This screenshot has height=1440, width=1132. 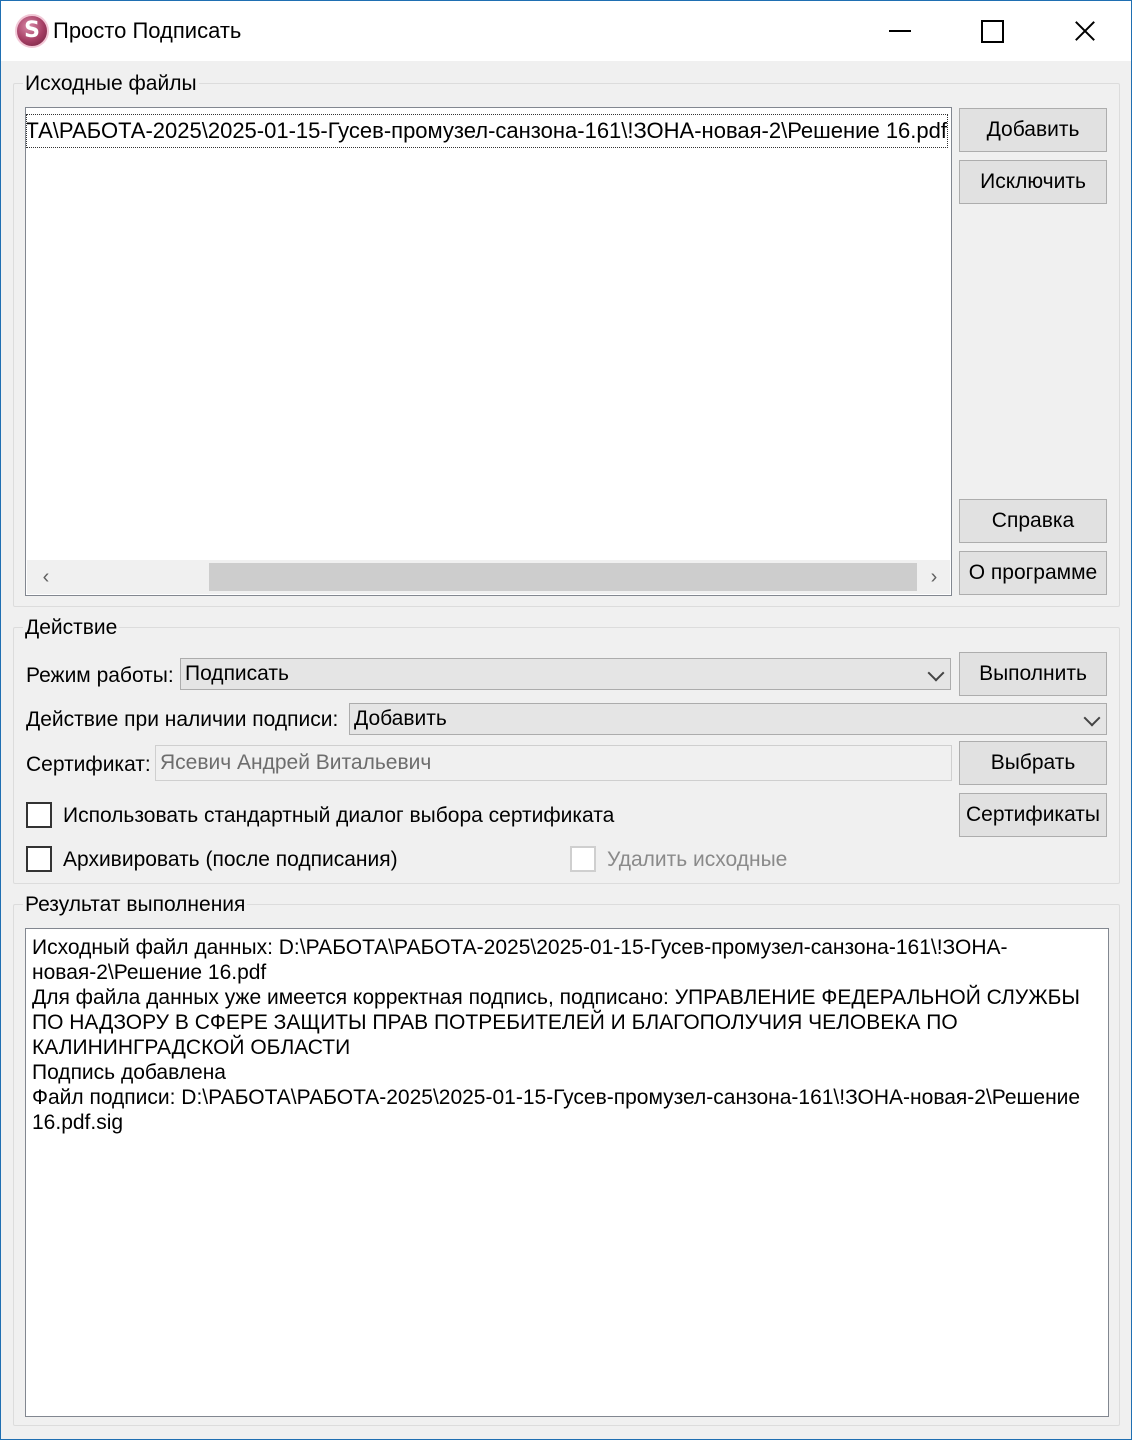 I want to click on title-bar: S Просто Подписать, so click(x=566, y=31).